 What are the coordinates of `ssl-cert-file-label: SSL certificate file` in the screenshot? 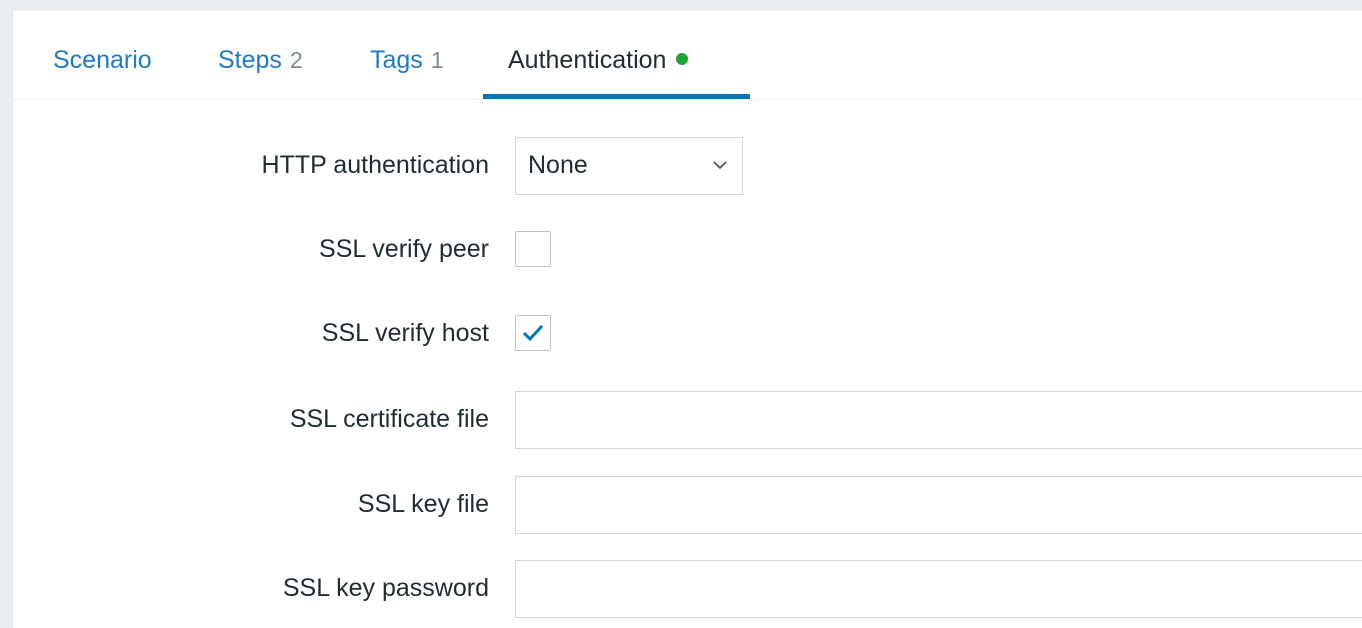 It's located at (389, 419).